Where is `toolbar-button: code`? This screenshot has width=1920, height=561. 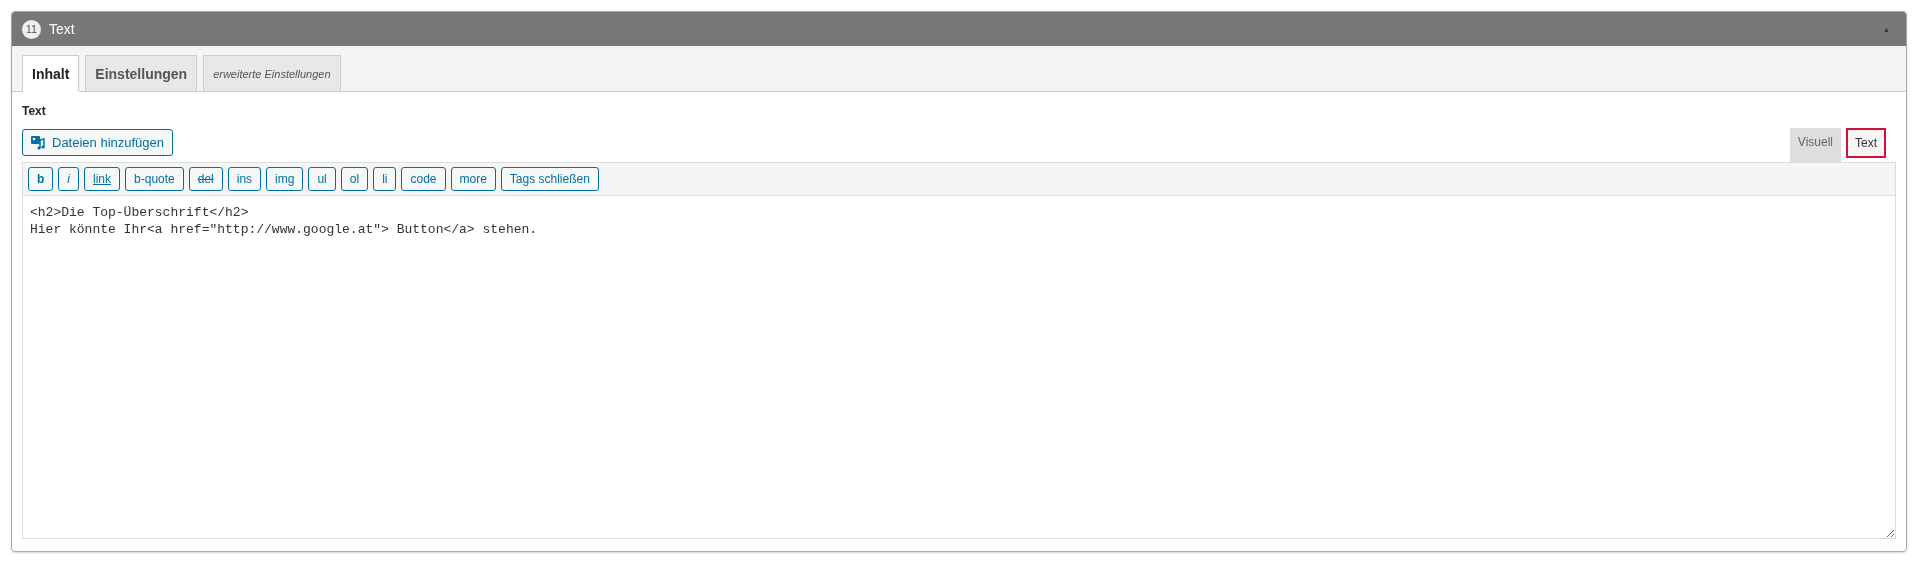 toolbar-button: code is located at coordinates (423, 179).